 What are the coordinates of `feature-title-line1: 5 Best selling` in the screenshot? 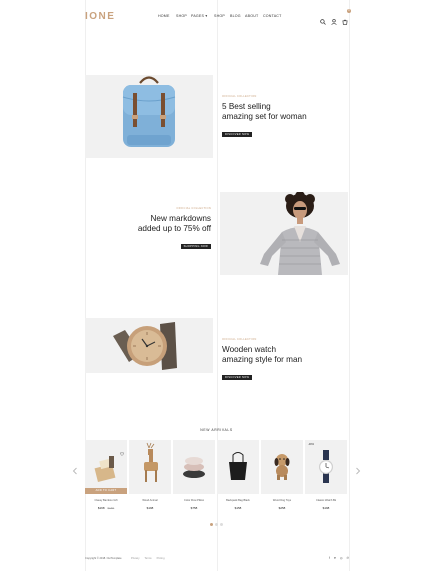 It's located at (246, 106).